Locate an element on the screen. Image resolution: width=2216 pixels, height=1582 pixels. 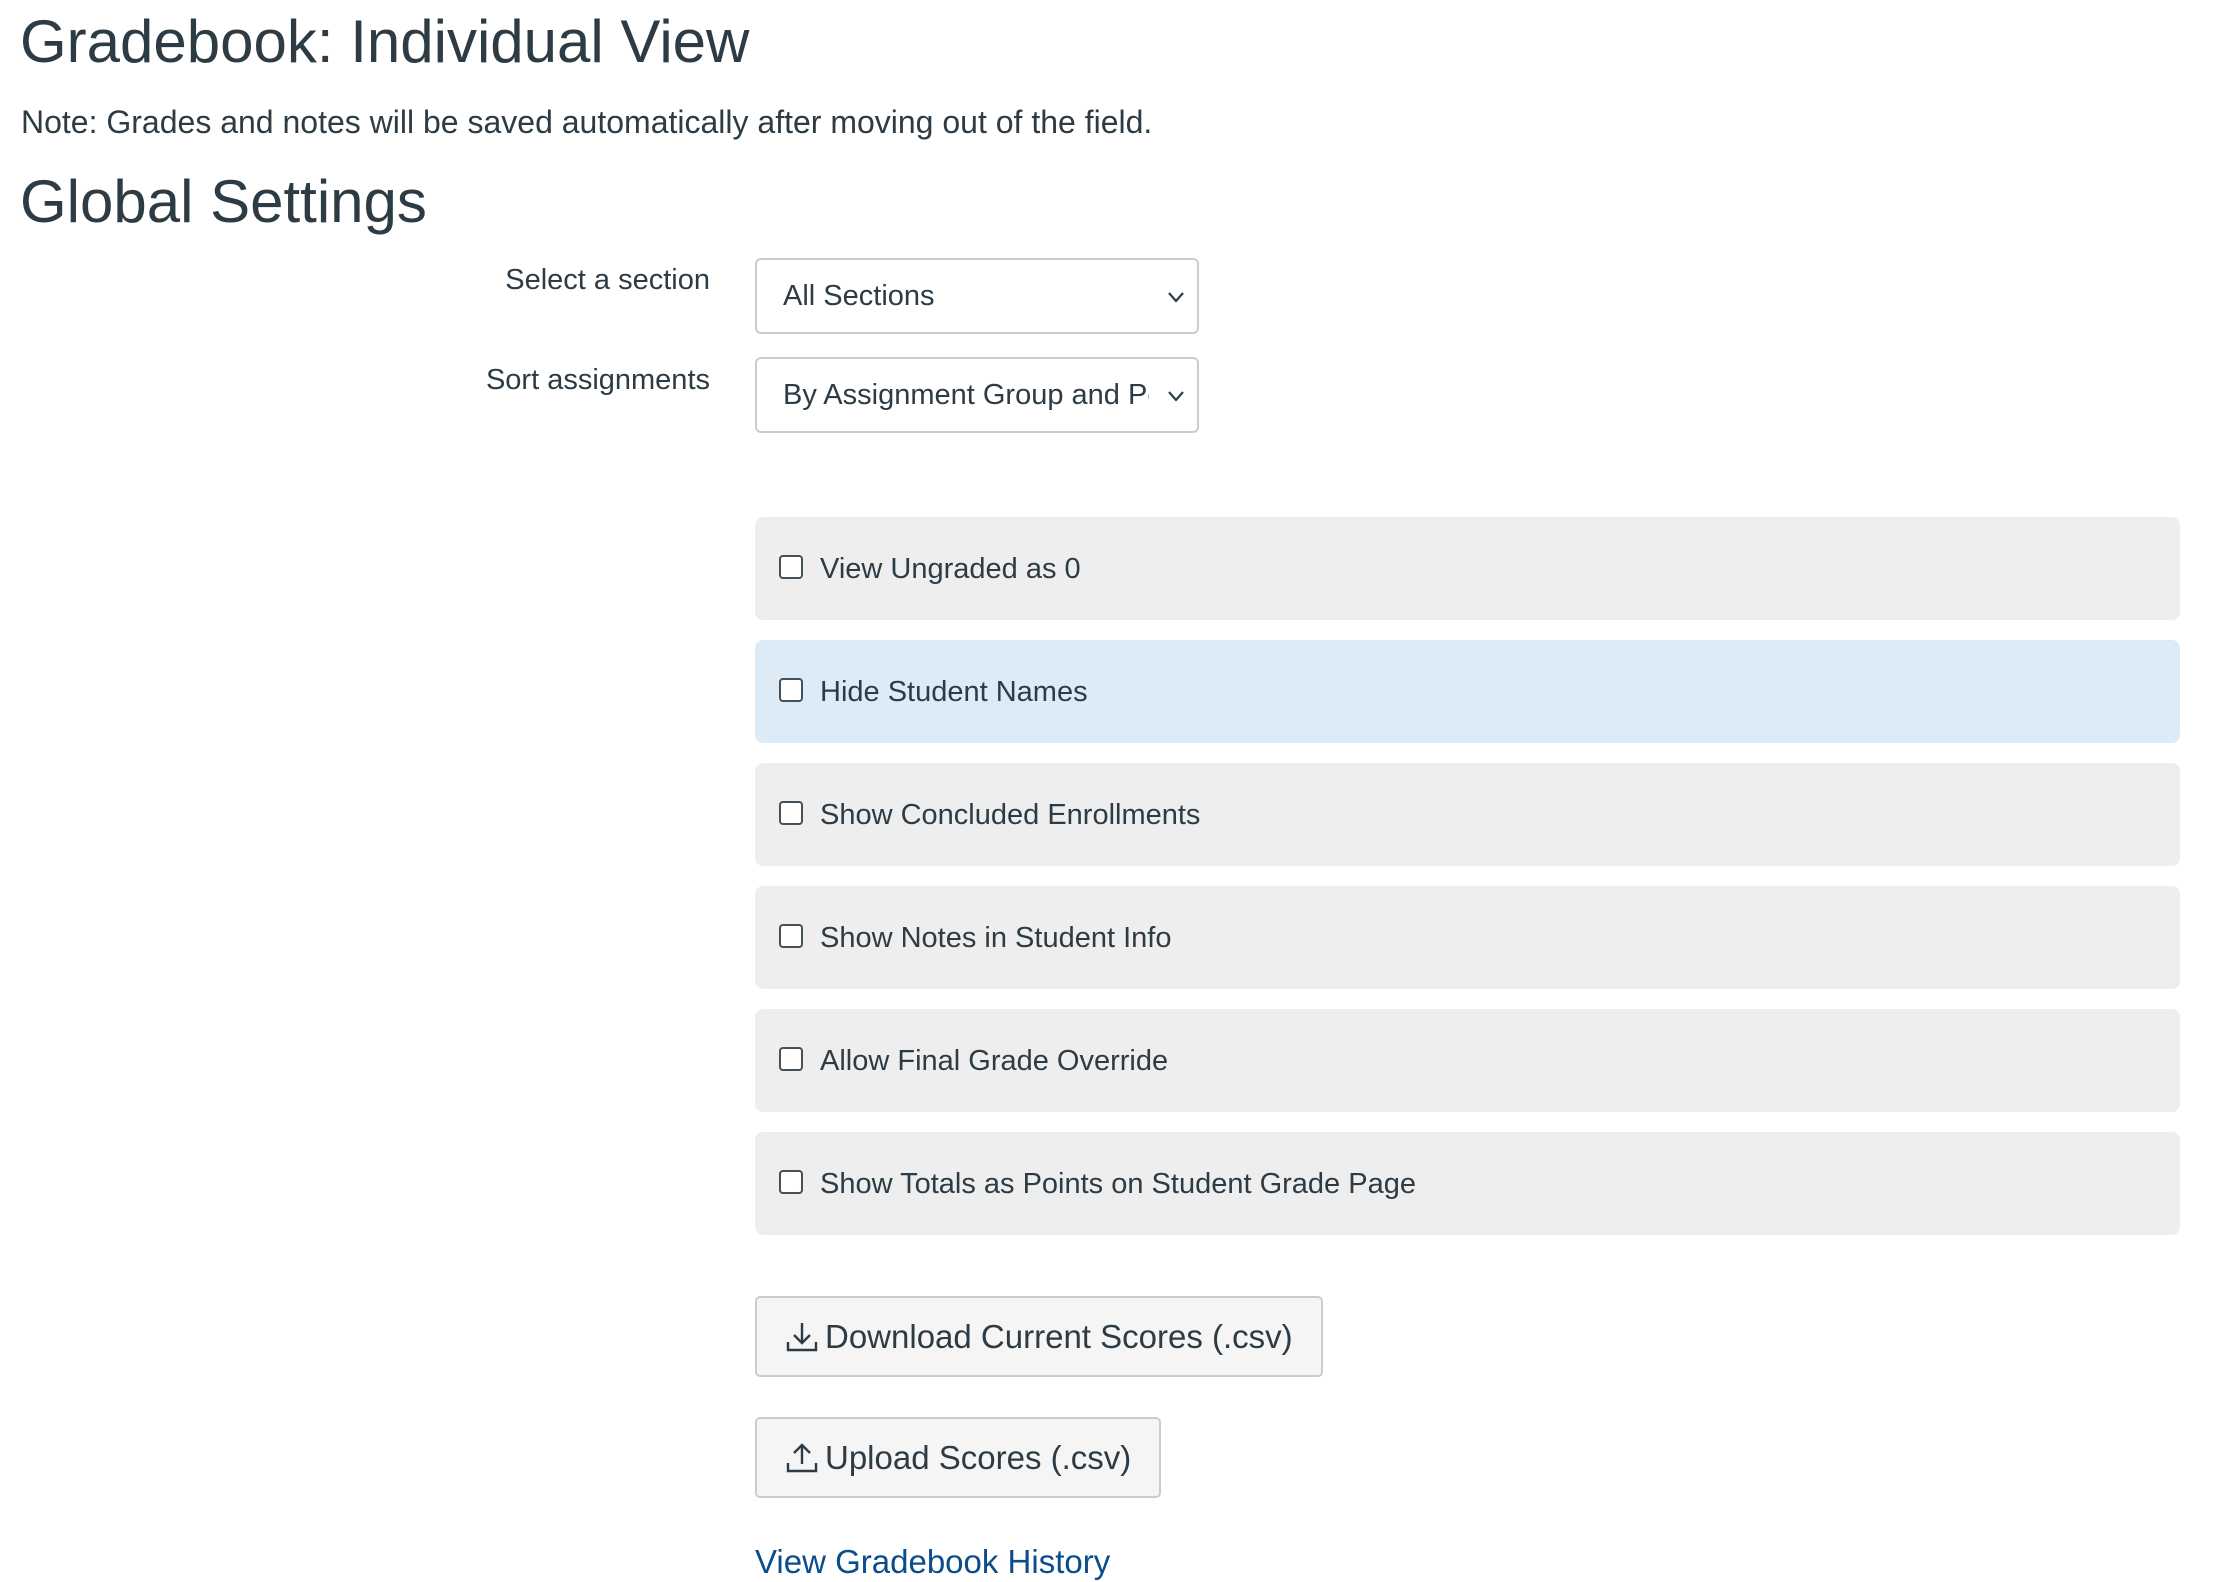
option-show-notes-in-student-info: Show Notes in Student Info is located at coordinates (1467, 937).